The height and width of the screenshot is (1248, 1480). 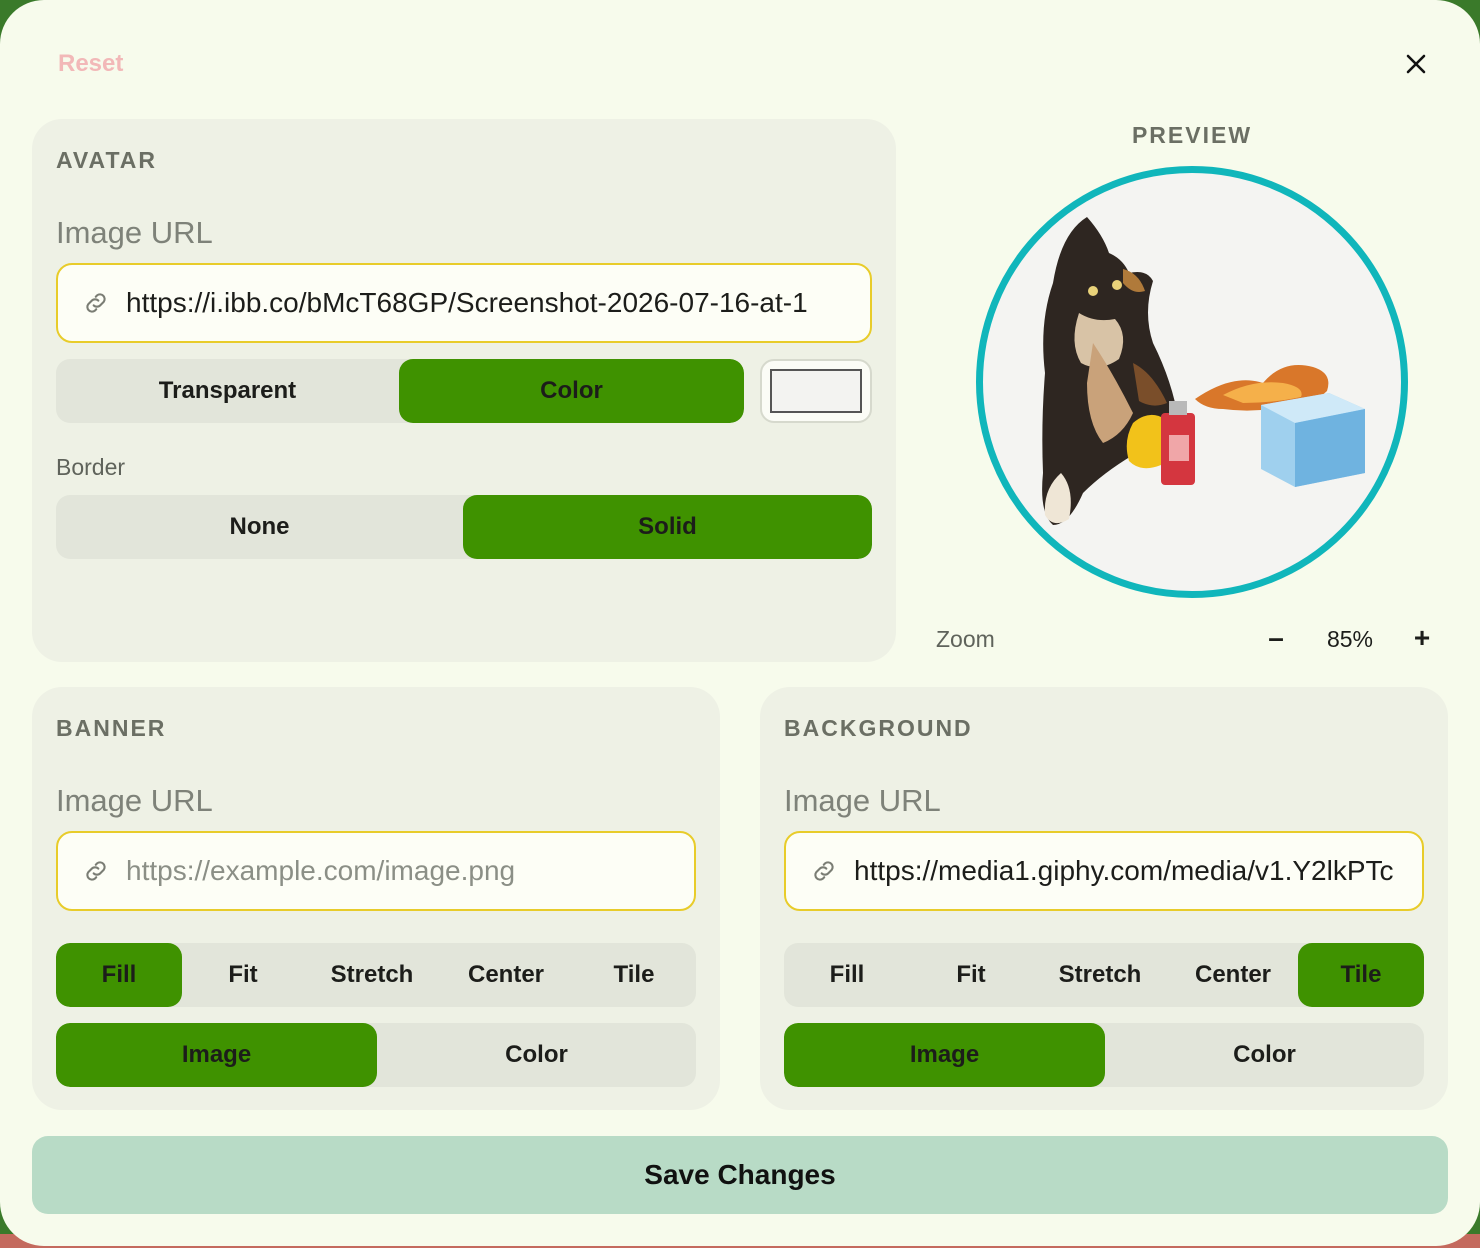 I want to click on avatar-title: AVATAR, so click(x=107, y=160).